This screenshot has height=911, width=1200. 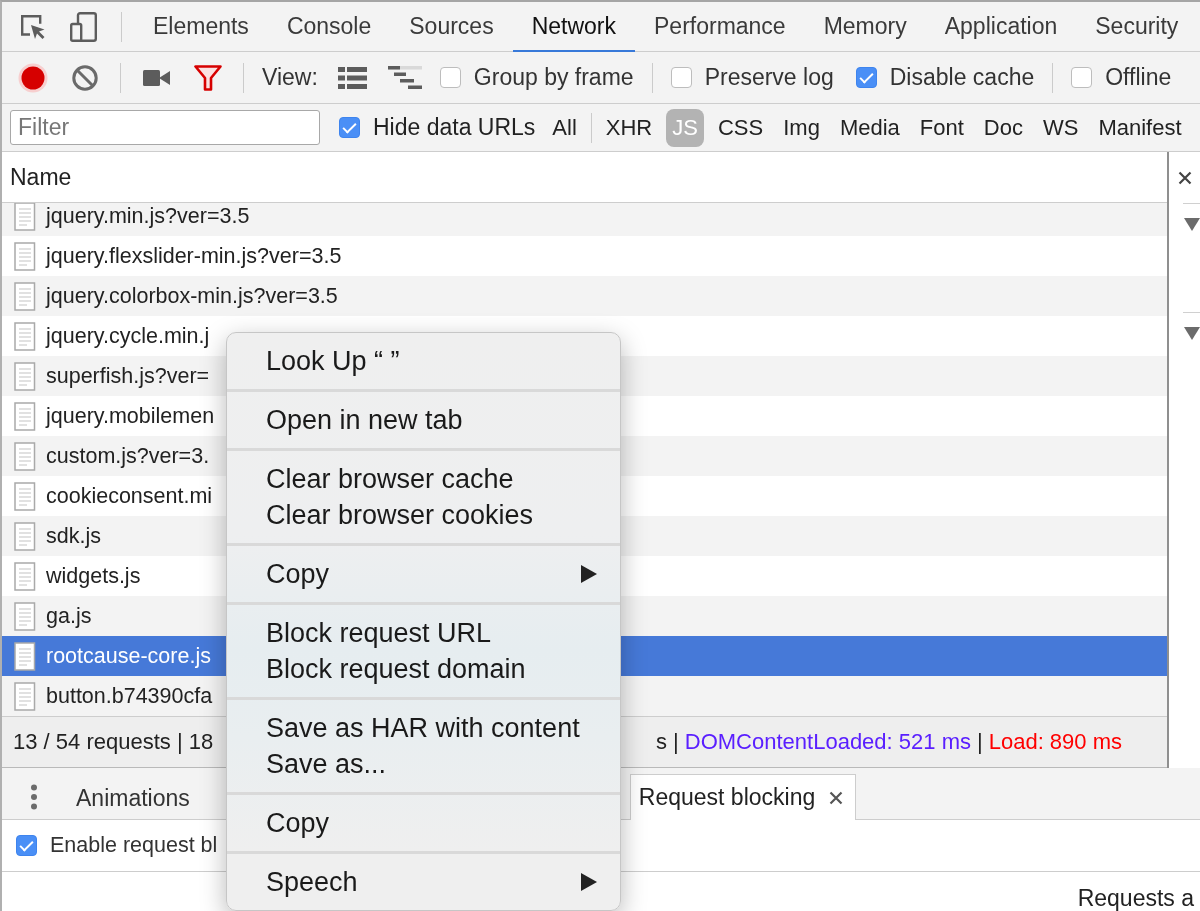 I want to click on request-name: widgets.js, so click(x=93, y=576).